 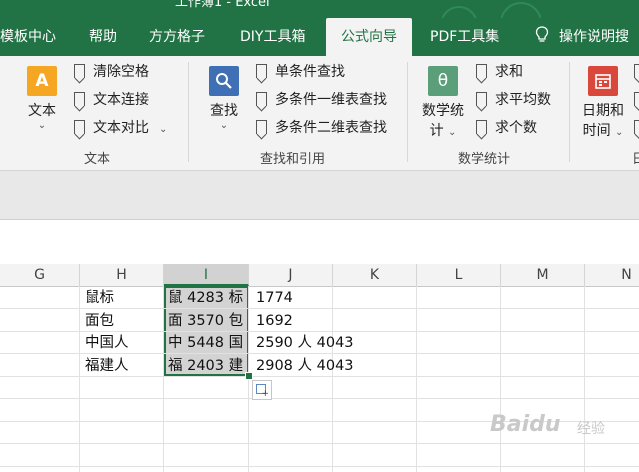 What do you see at coordinates (331, 128) in the screenshot?
I see `menu-item-label: 多条件二维表查找` at bounding box center [331, 128].